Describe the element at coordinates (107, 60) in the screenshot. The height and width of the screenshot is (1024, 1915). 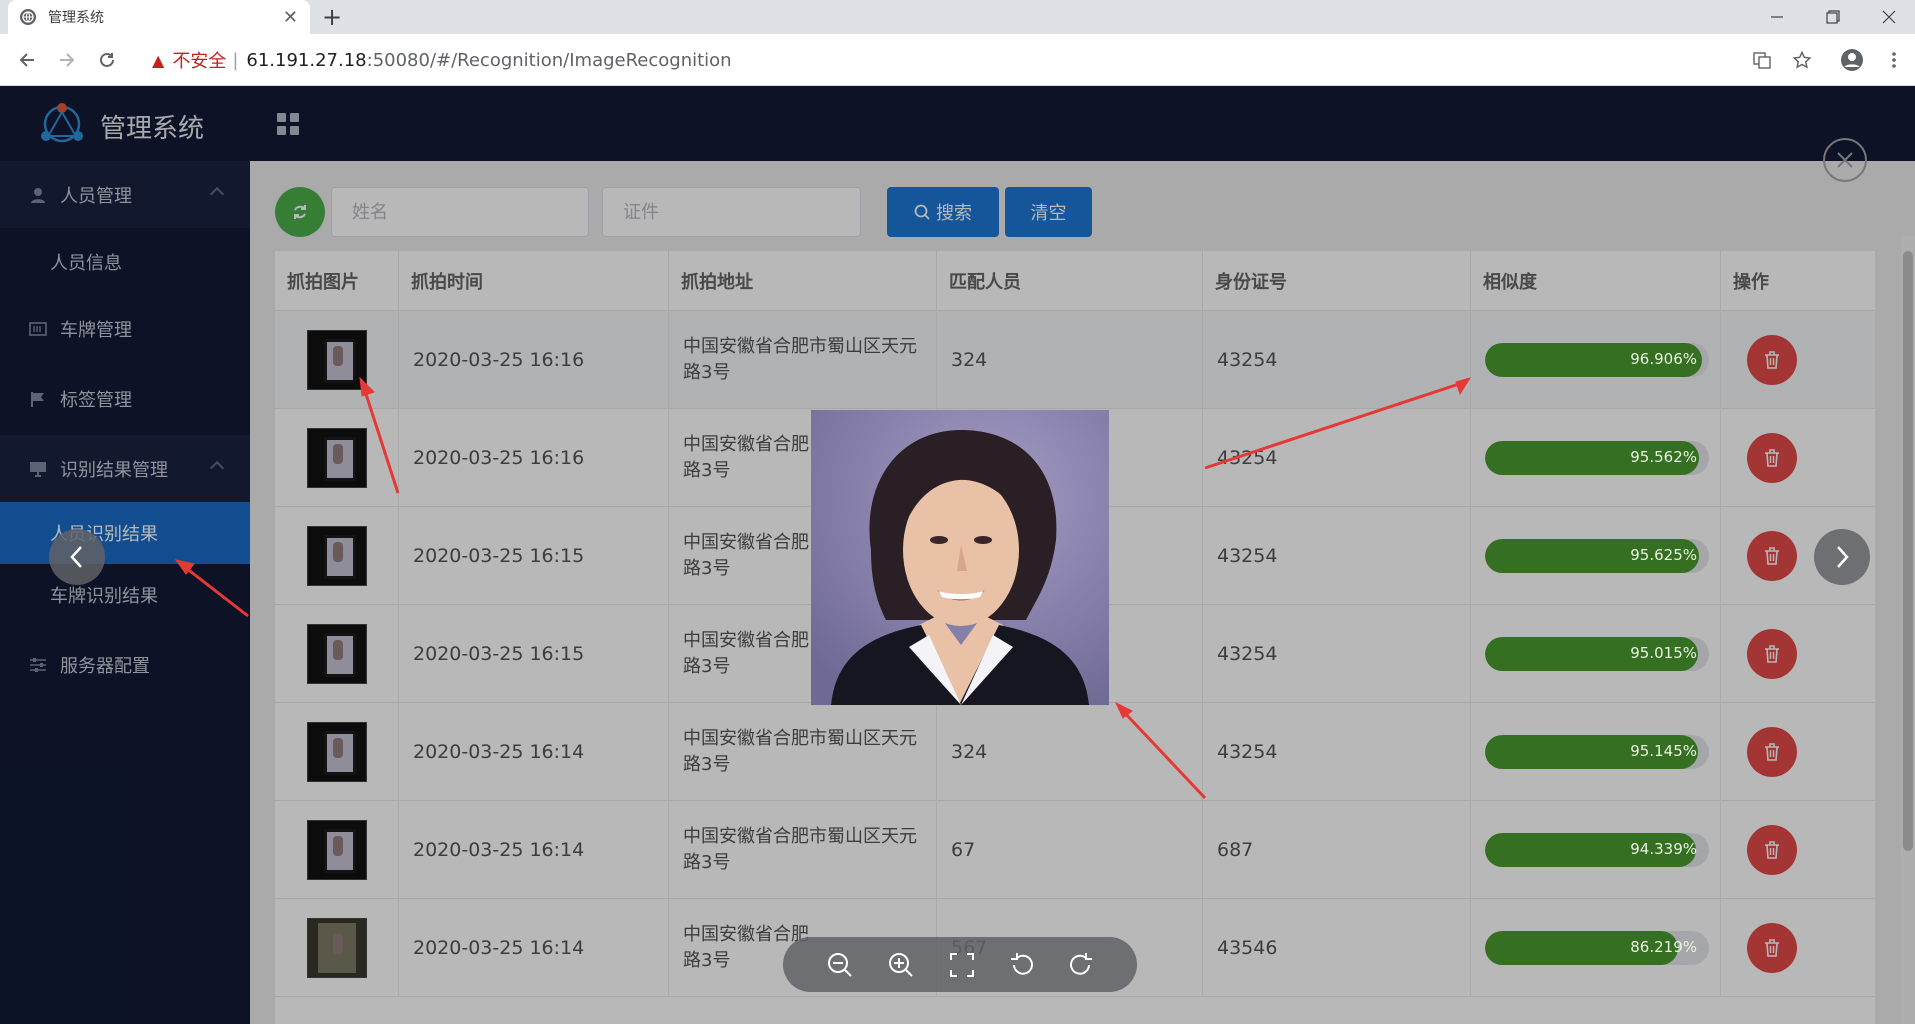
I see `reload-icon` at that location.